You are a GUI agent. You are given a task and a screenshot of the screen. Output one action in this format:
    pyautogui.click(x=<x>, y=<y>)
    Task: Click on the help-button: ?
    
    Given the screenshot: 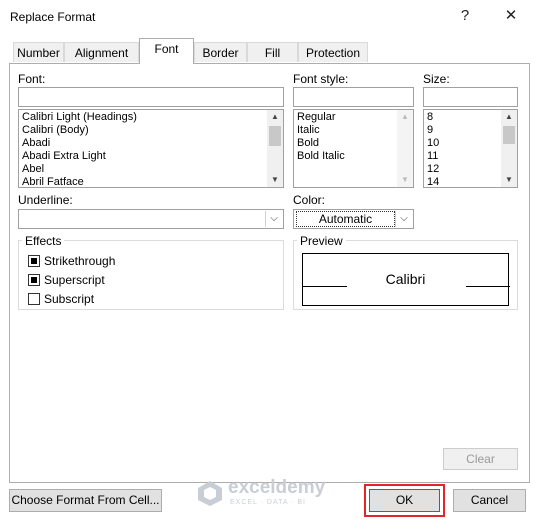 What is the action you would take?
    pyautogui.click(x=465, y=16)
    